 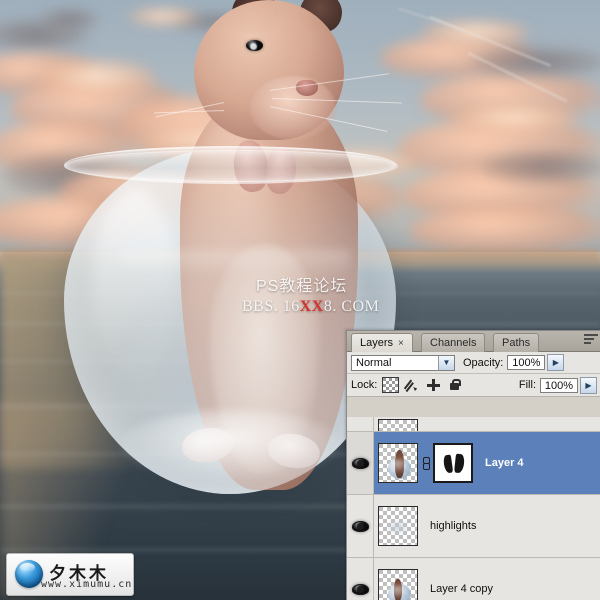 I want to click on lock-position-icon, so click(x=433, y=385).